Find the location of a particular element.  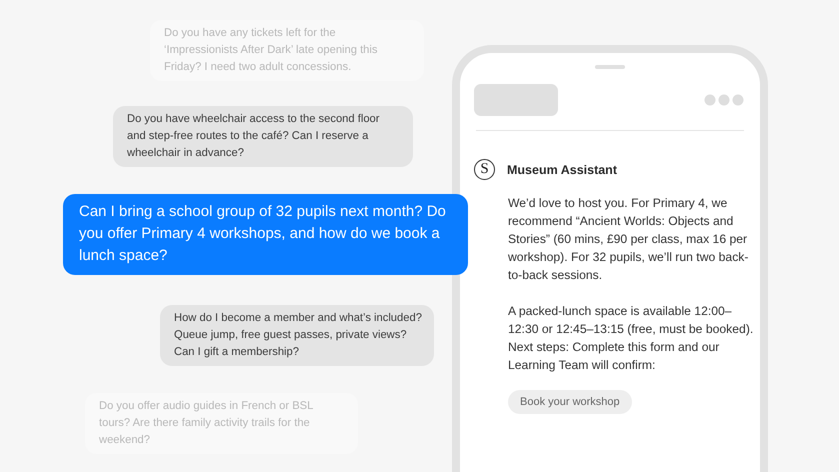

reply-paragraph: A packed-lunch space is available 12:00–12:30 or 12:45–13:15 (free, must be booked). Next steps: Complete this form and our Learning Team will confirm: is located at coordinates (631, 338).